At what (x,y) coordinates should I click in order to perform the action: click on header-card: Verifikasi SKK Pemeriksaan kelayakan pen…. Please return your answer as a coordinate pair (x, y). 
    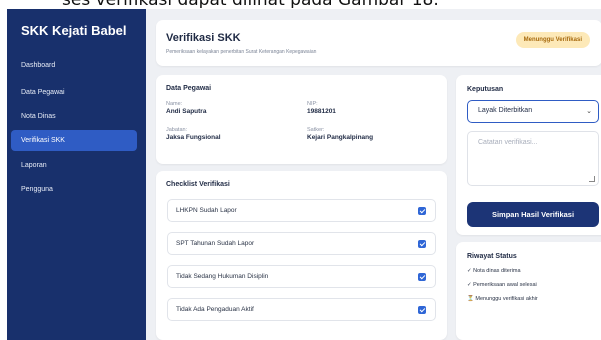
    Looking at the image, I should click on (378, 43).